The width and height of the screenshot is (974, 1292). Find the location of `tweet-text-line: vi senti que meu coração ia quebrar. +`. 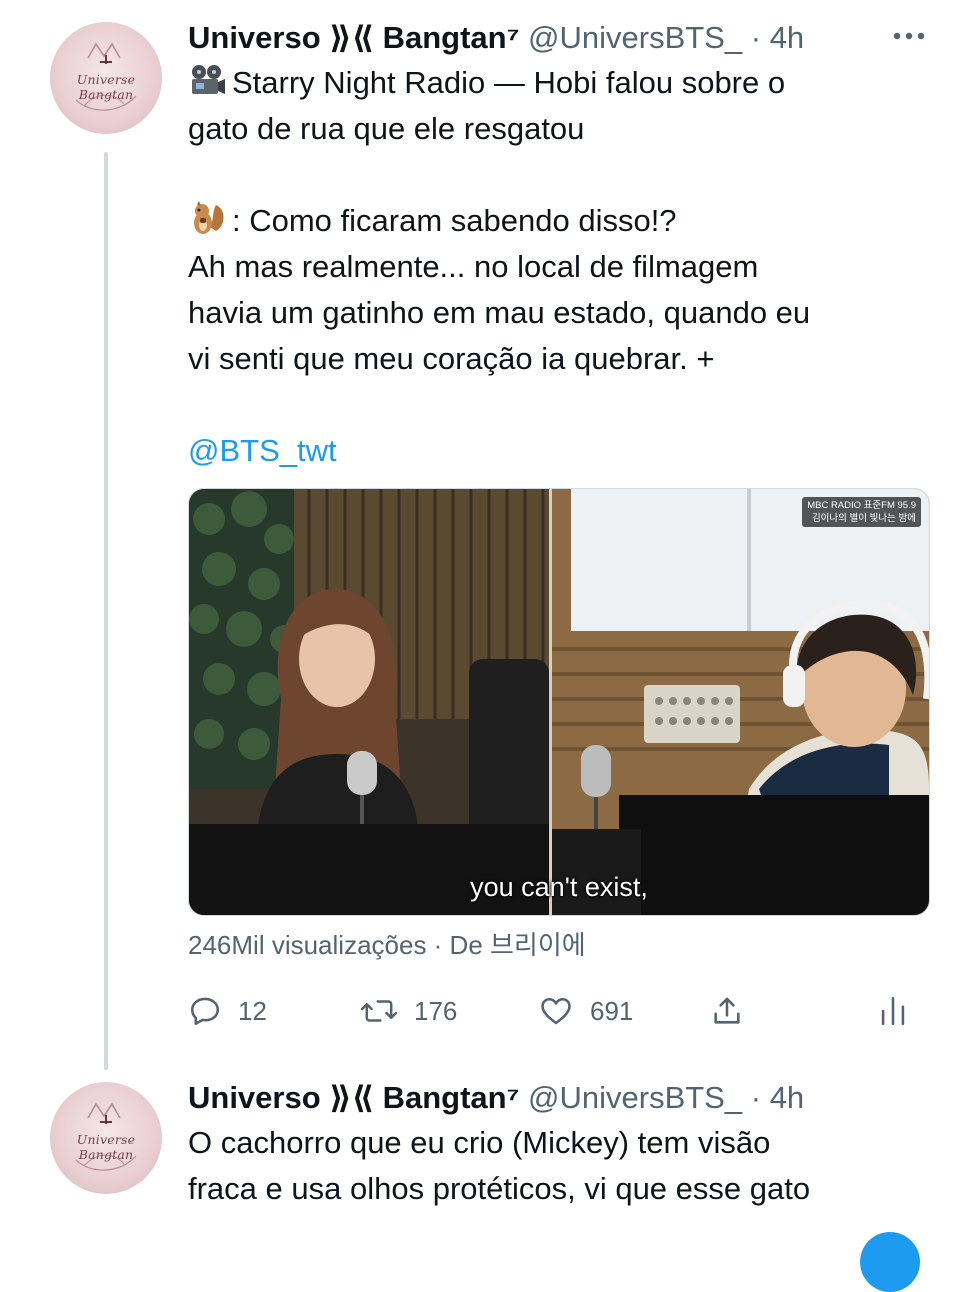

tweet-text-line: vi senti que meu coração ia quebrar. + is located at coordinates (451, 358).